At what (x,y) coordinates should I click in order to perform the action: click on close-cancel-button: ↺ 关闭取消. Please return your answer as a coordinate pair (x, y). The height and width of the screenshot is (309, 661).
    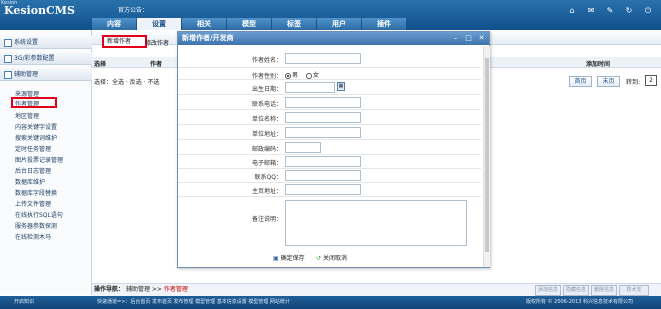
    Looking at the image, I should click on (331, 257).